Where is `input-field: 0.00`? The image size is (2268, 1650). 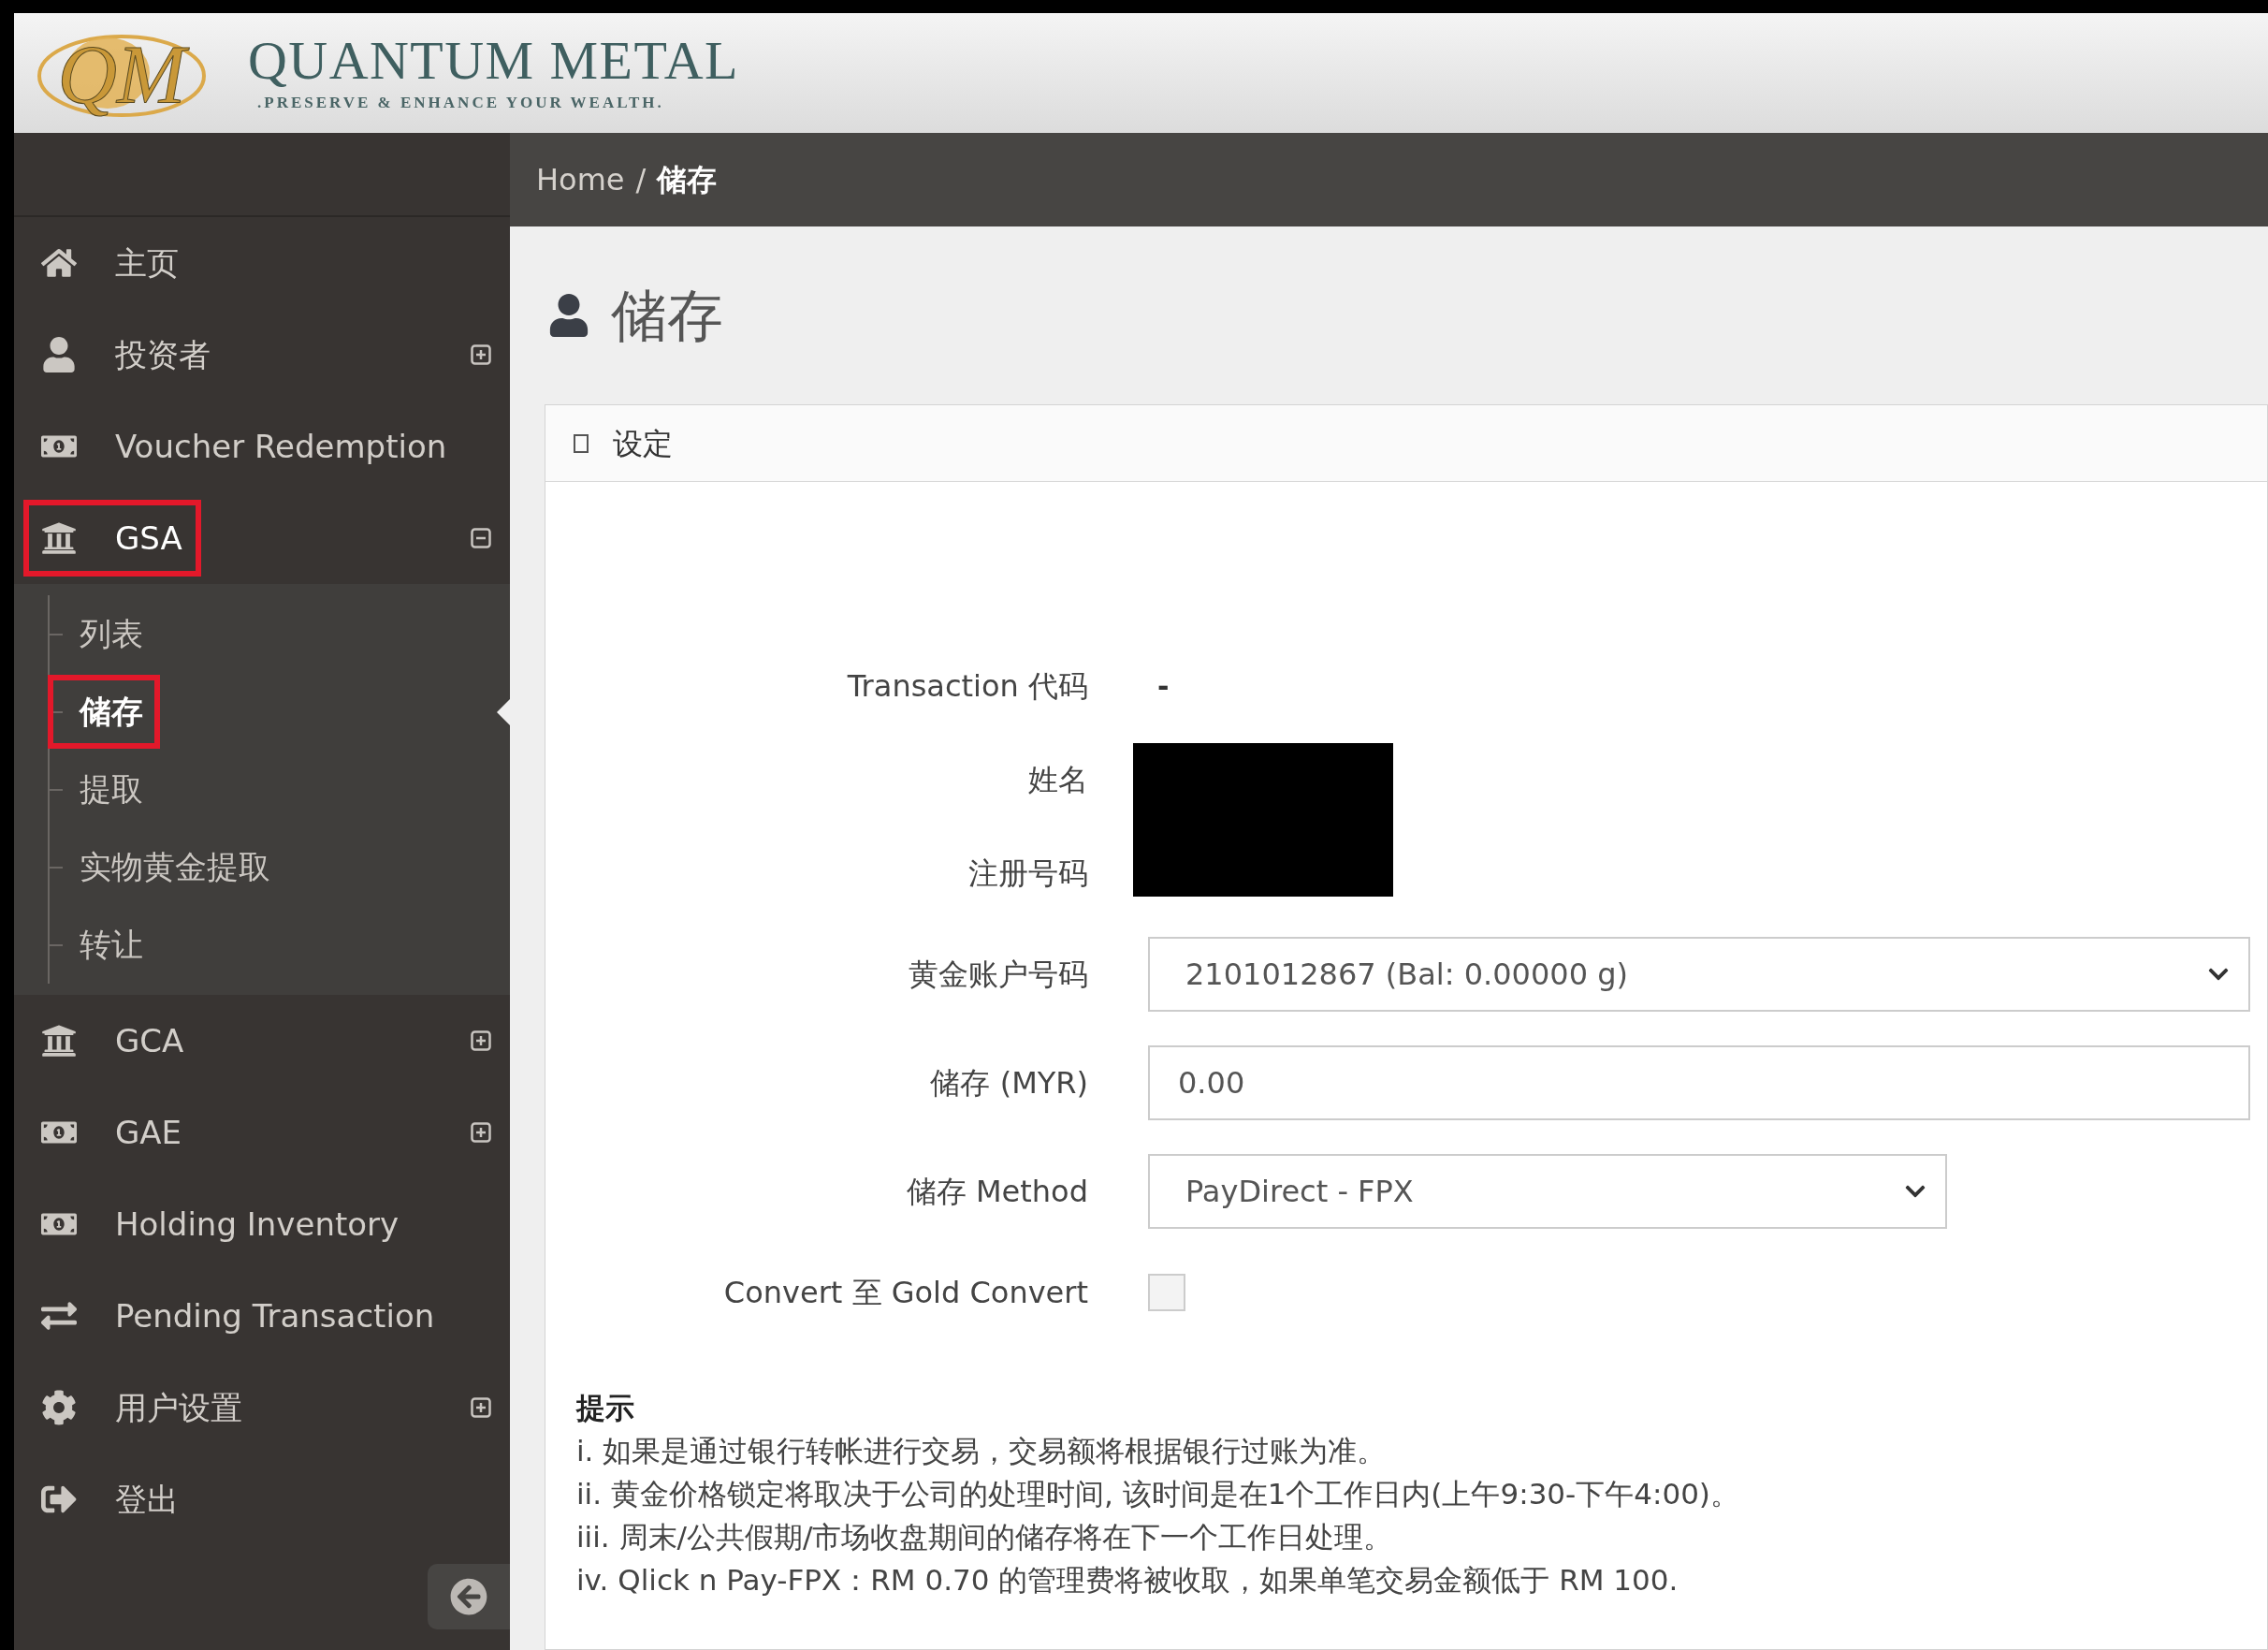
input-field: 0.00 is located at coordinates (1699, 1082).